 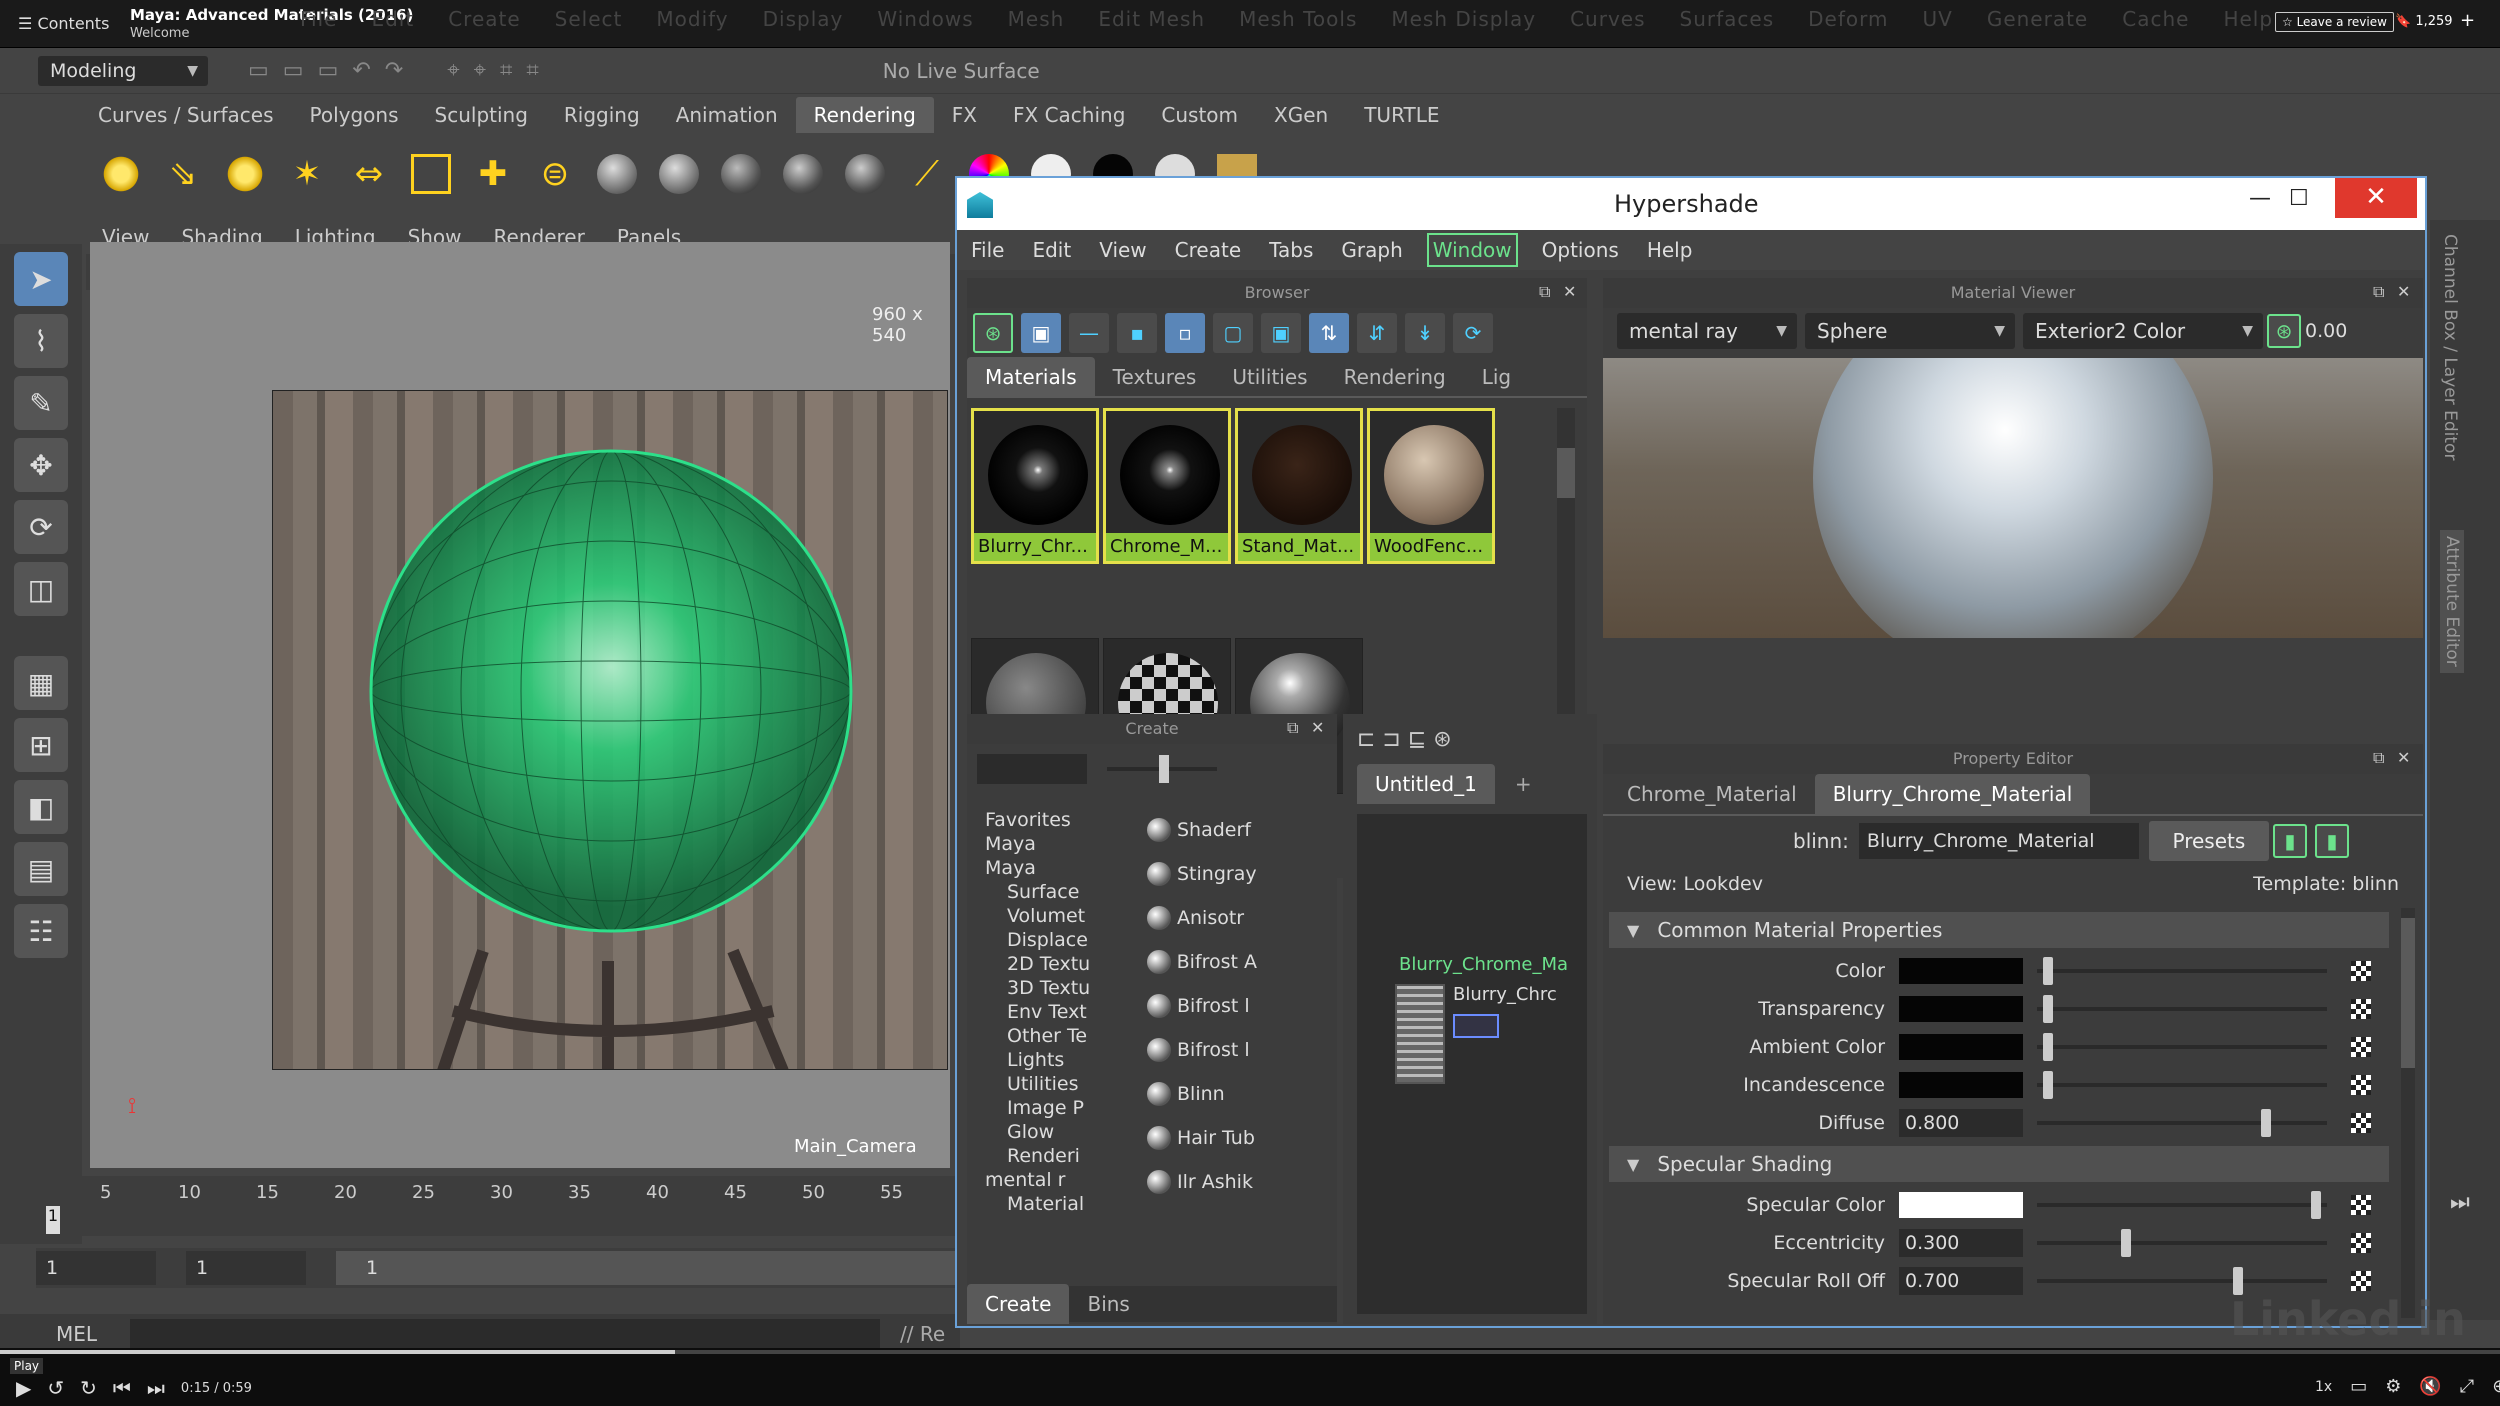 I want to click on main-menu-cache: Cache, so click(x=2155, y=19).